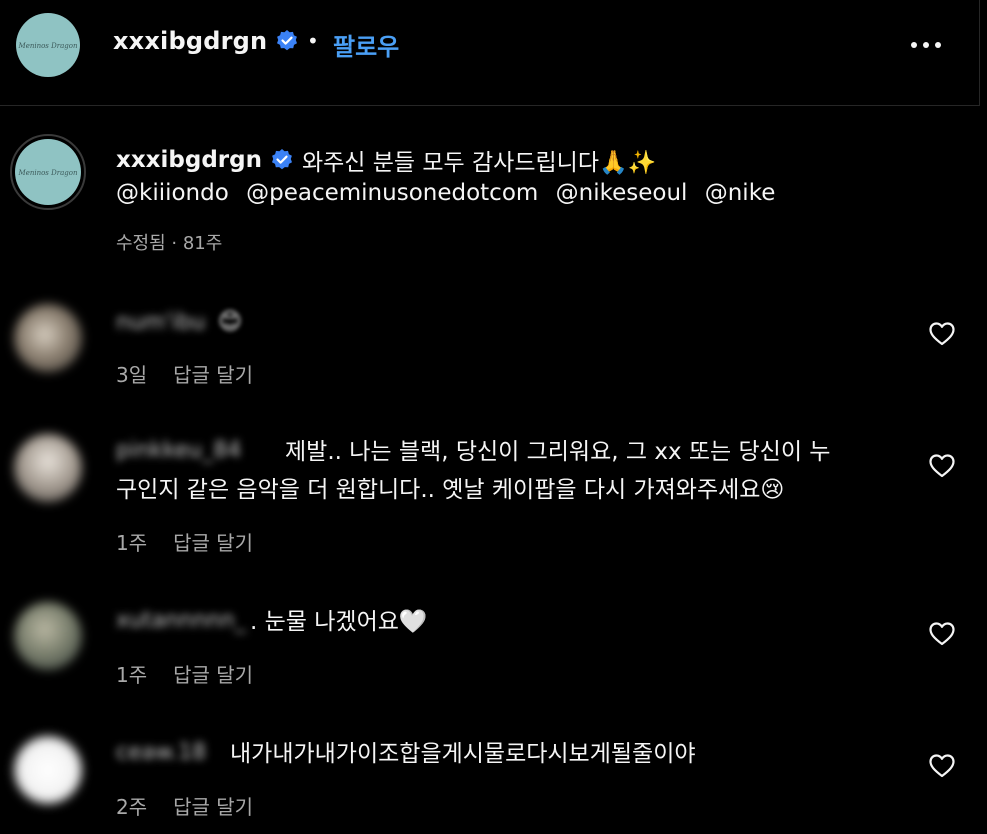  What do you see at coordinates (178, 450) in the screenshot?
I see `commenter-username: pinkkeu_84` at bounding box center [178, 450].